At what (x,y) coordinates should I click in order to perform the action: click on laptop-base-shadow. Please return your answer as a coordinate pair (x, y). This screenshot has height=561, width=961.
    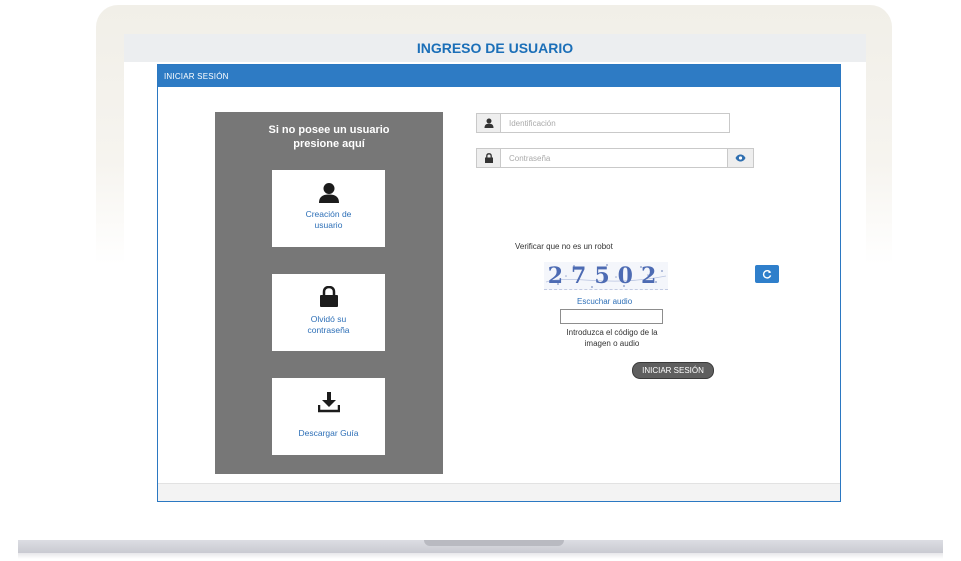
    Looking at the image, I should click on (480, 556).